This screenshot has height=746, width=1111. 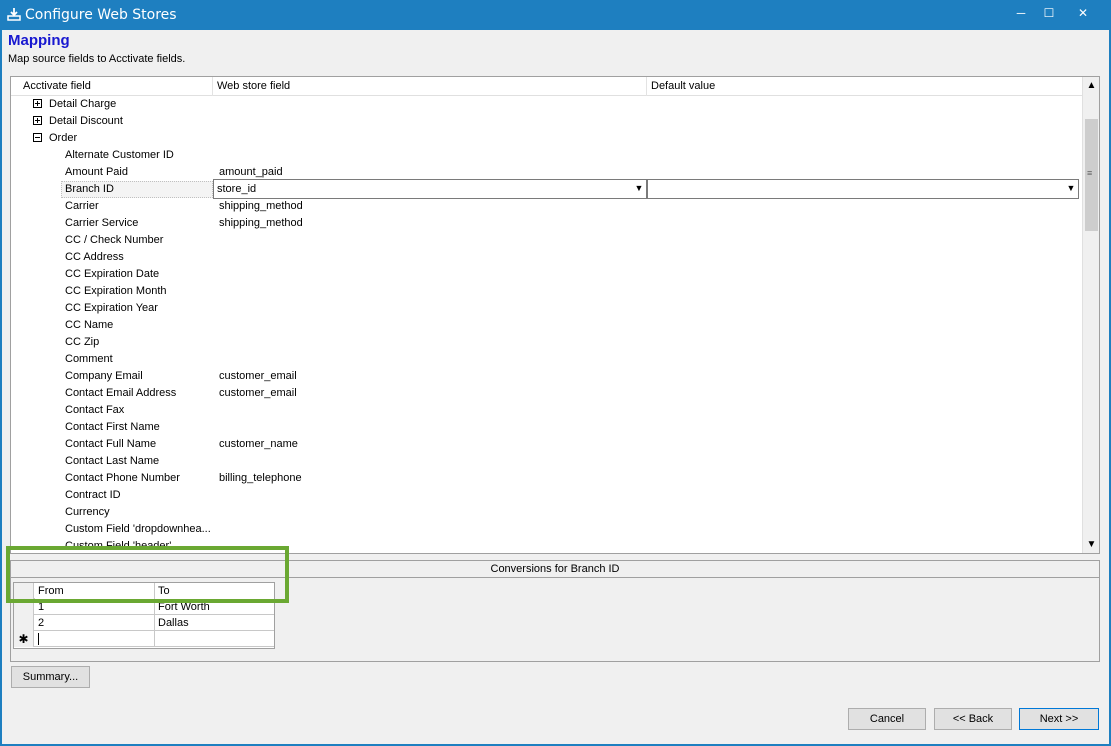 I want to click on grid-row: Contact Last Name, so click(x=547, y=461).